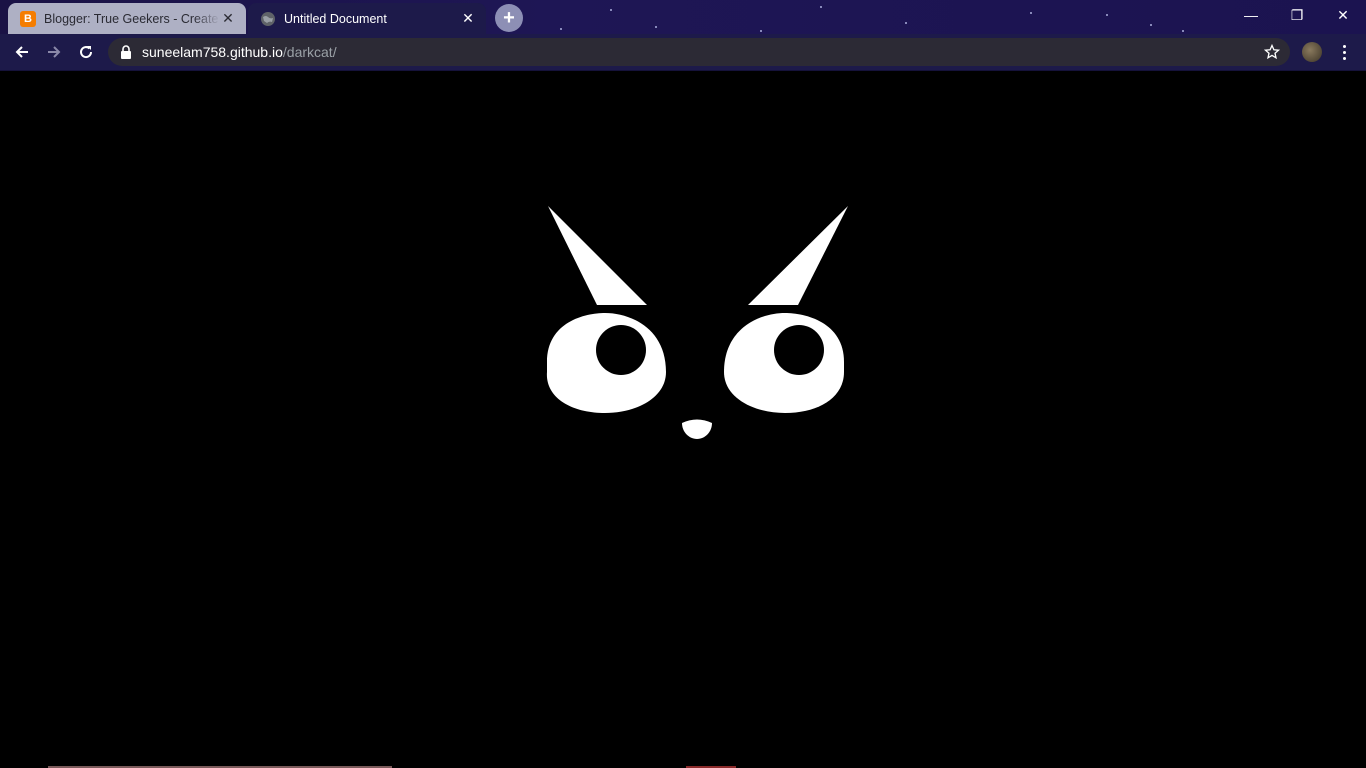  What do you see at coordinates (268, 18) in the screenshot?
I see `globe-icon` at bounding box center [268, 18].